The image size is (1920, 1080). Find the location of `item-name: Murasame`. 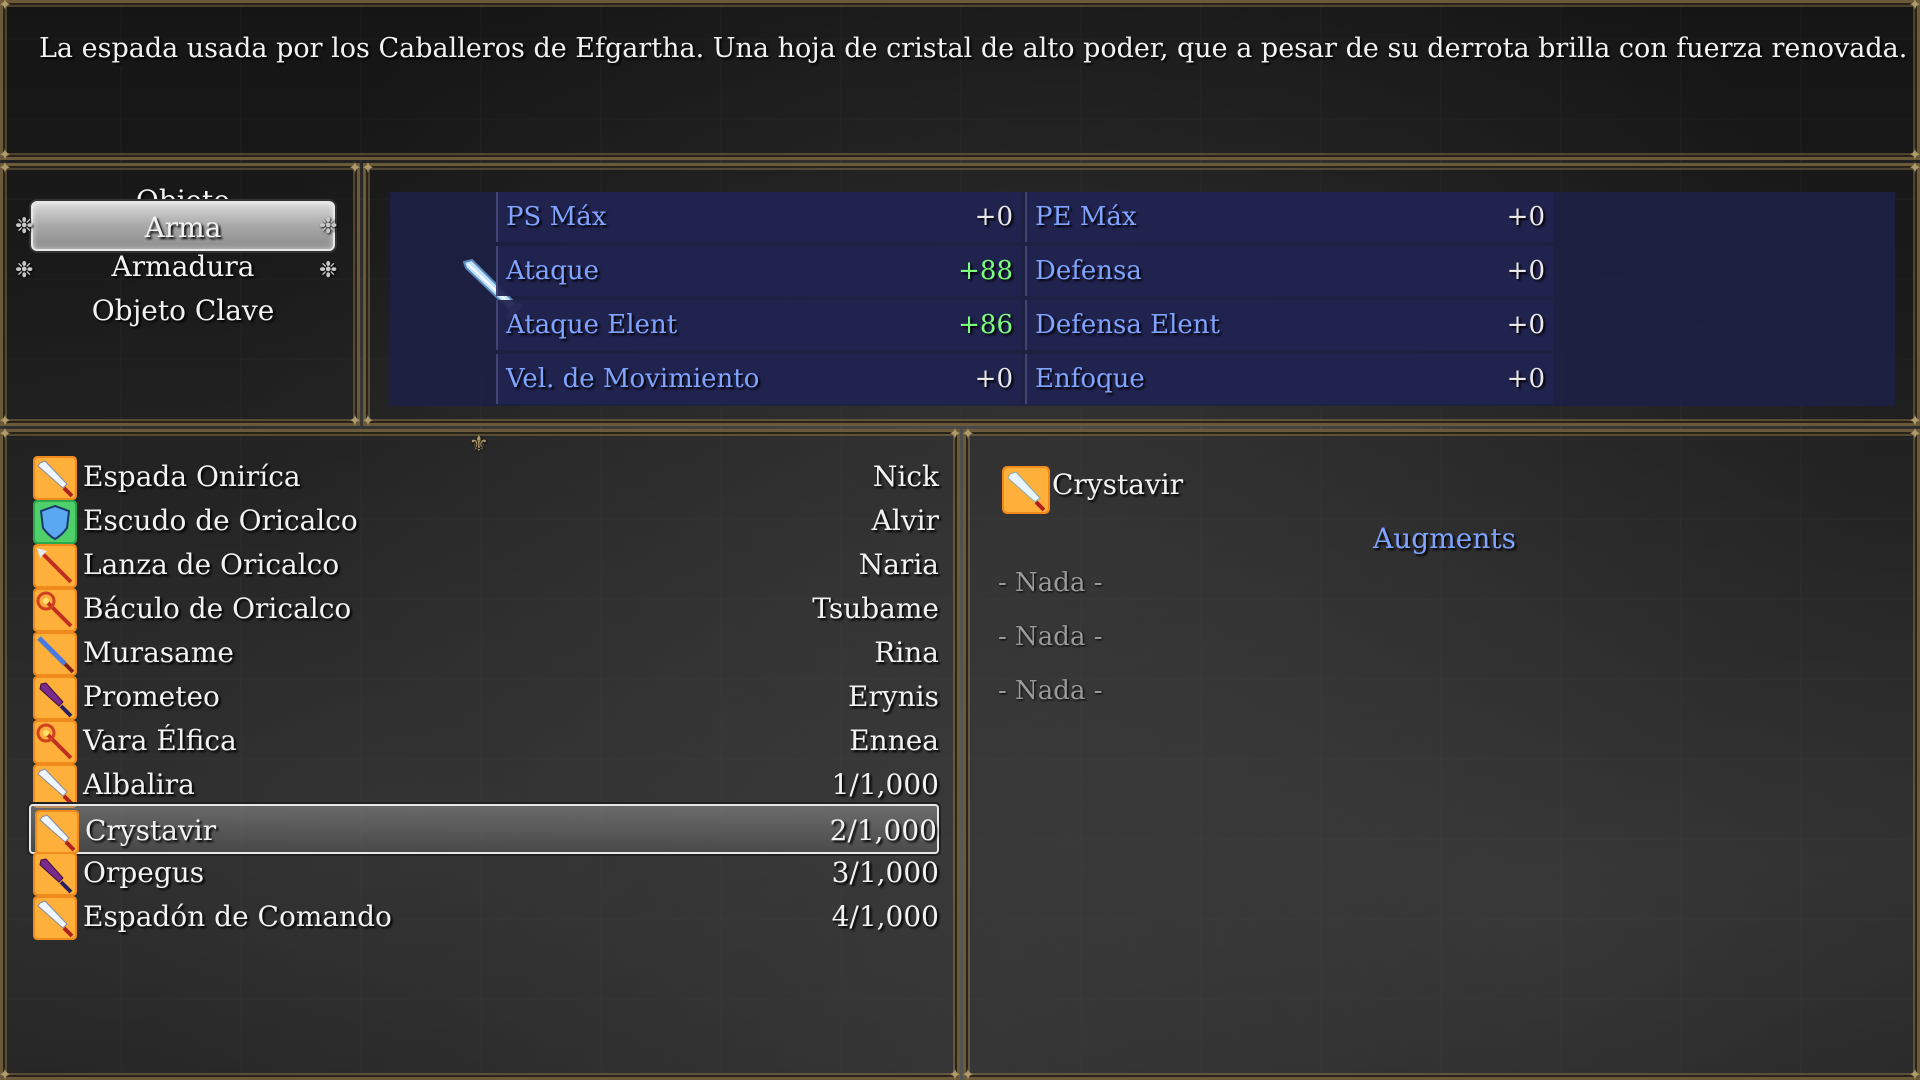

item-name: Murasame is located at coordinates (158, 652).